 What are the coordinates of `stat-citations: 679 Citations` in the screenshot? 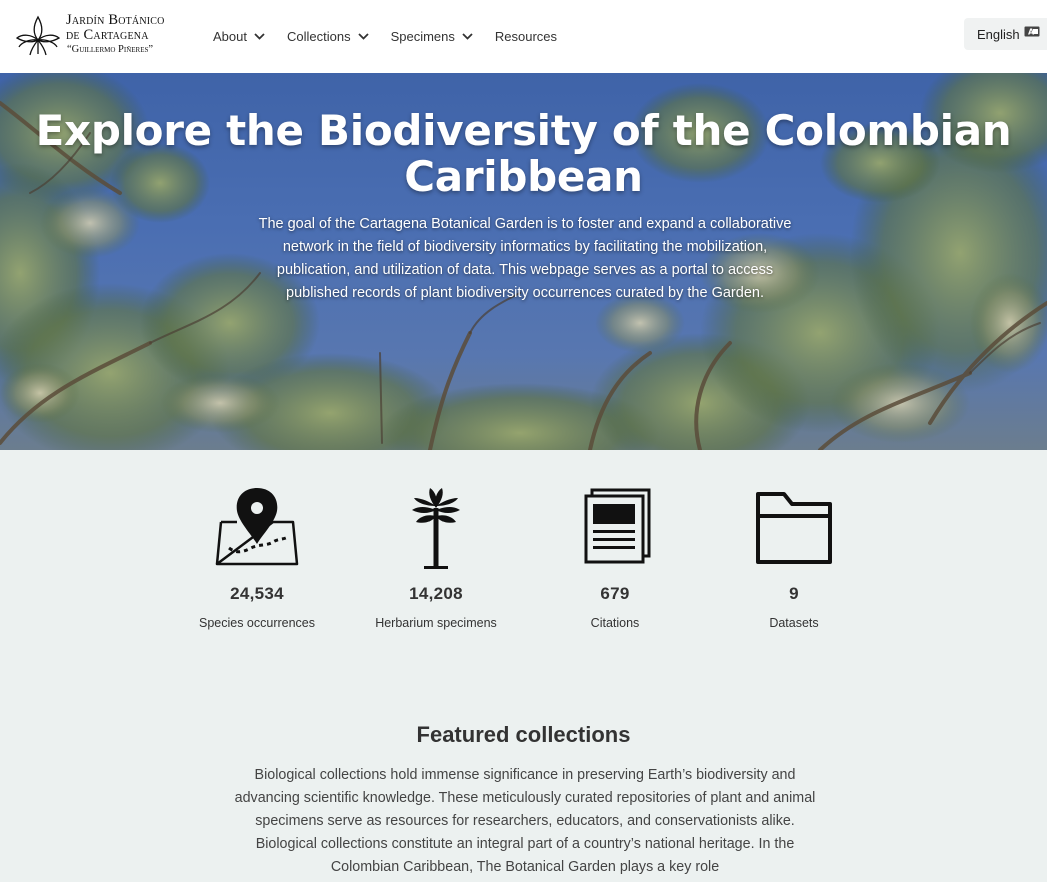 It's located at (615, 558).